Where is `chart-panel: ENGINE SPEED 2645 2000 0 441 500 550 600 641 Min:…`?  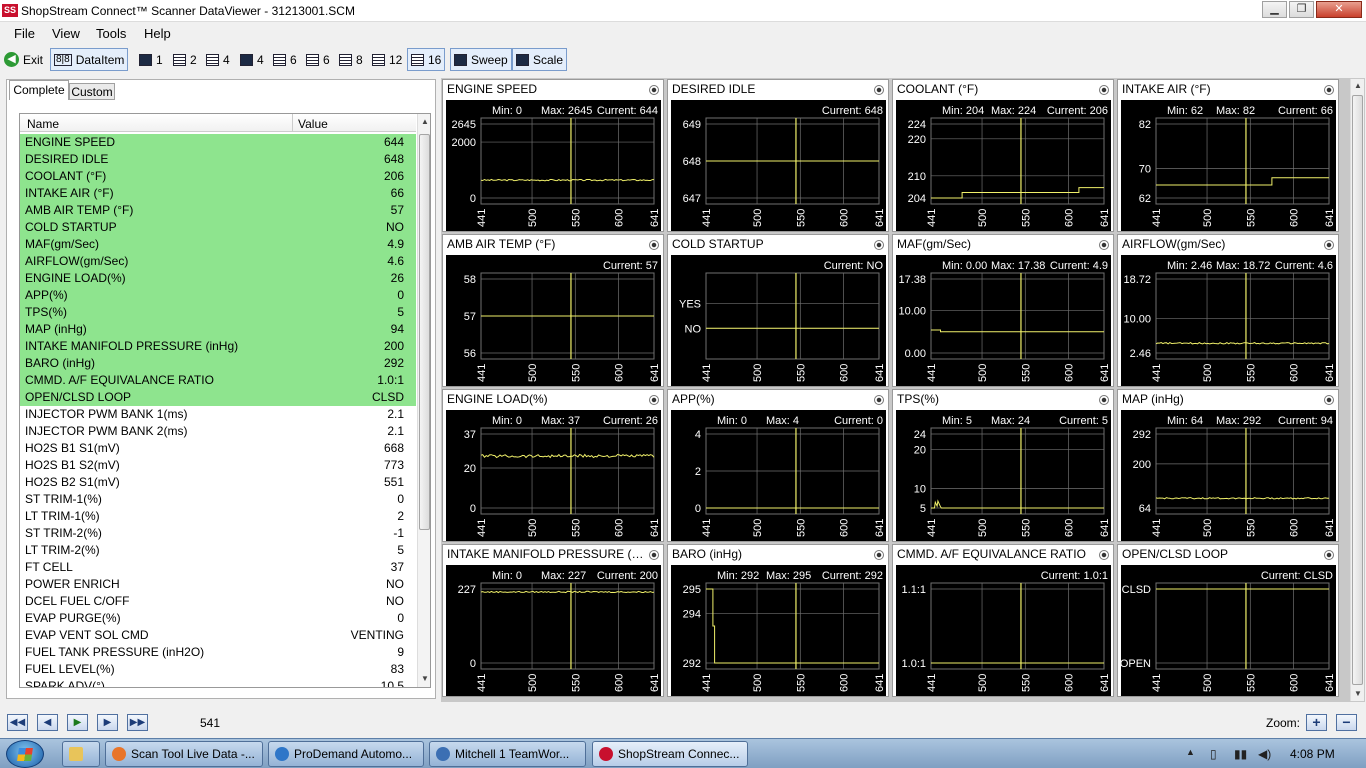 chart-panel: ENGINE SPEED 2645 2000 0 441 500 550 600 641 Min:… is located at coordinates (553, 155).